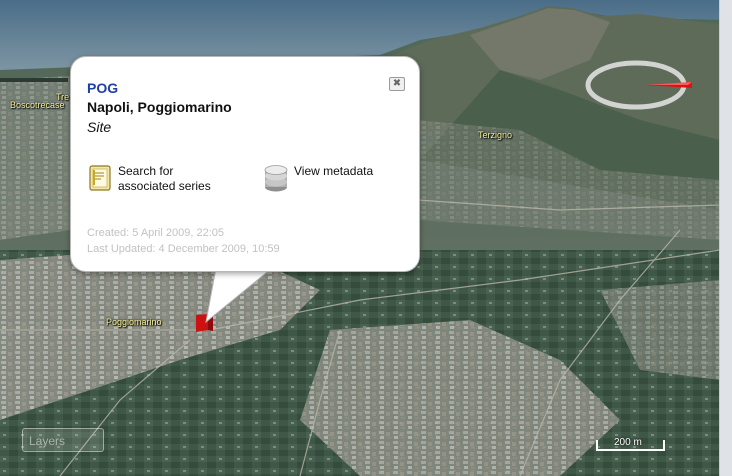 The image size is (732, 476). I want to click on database-icon, so click(276, 178).